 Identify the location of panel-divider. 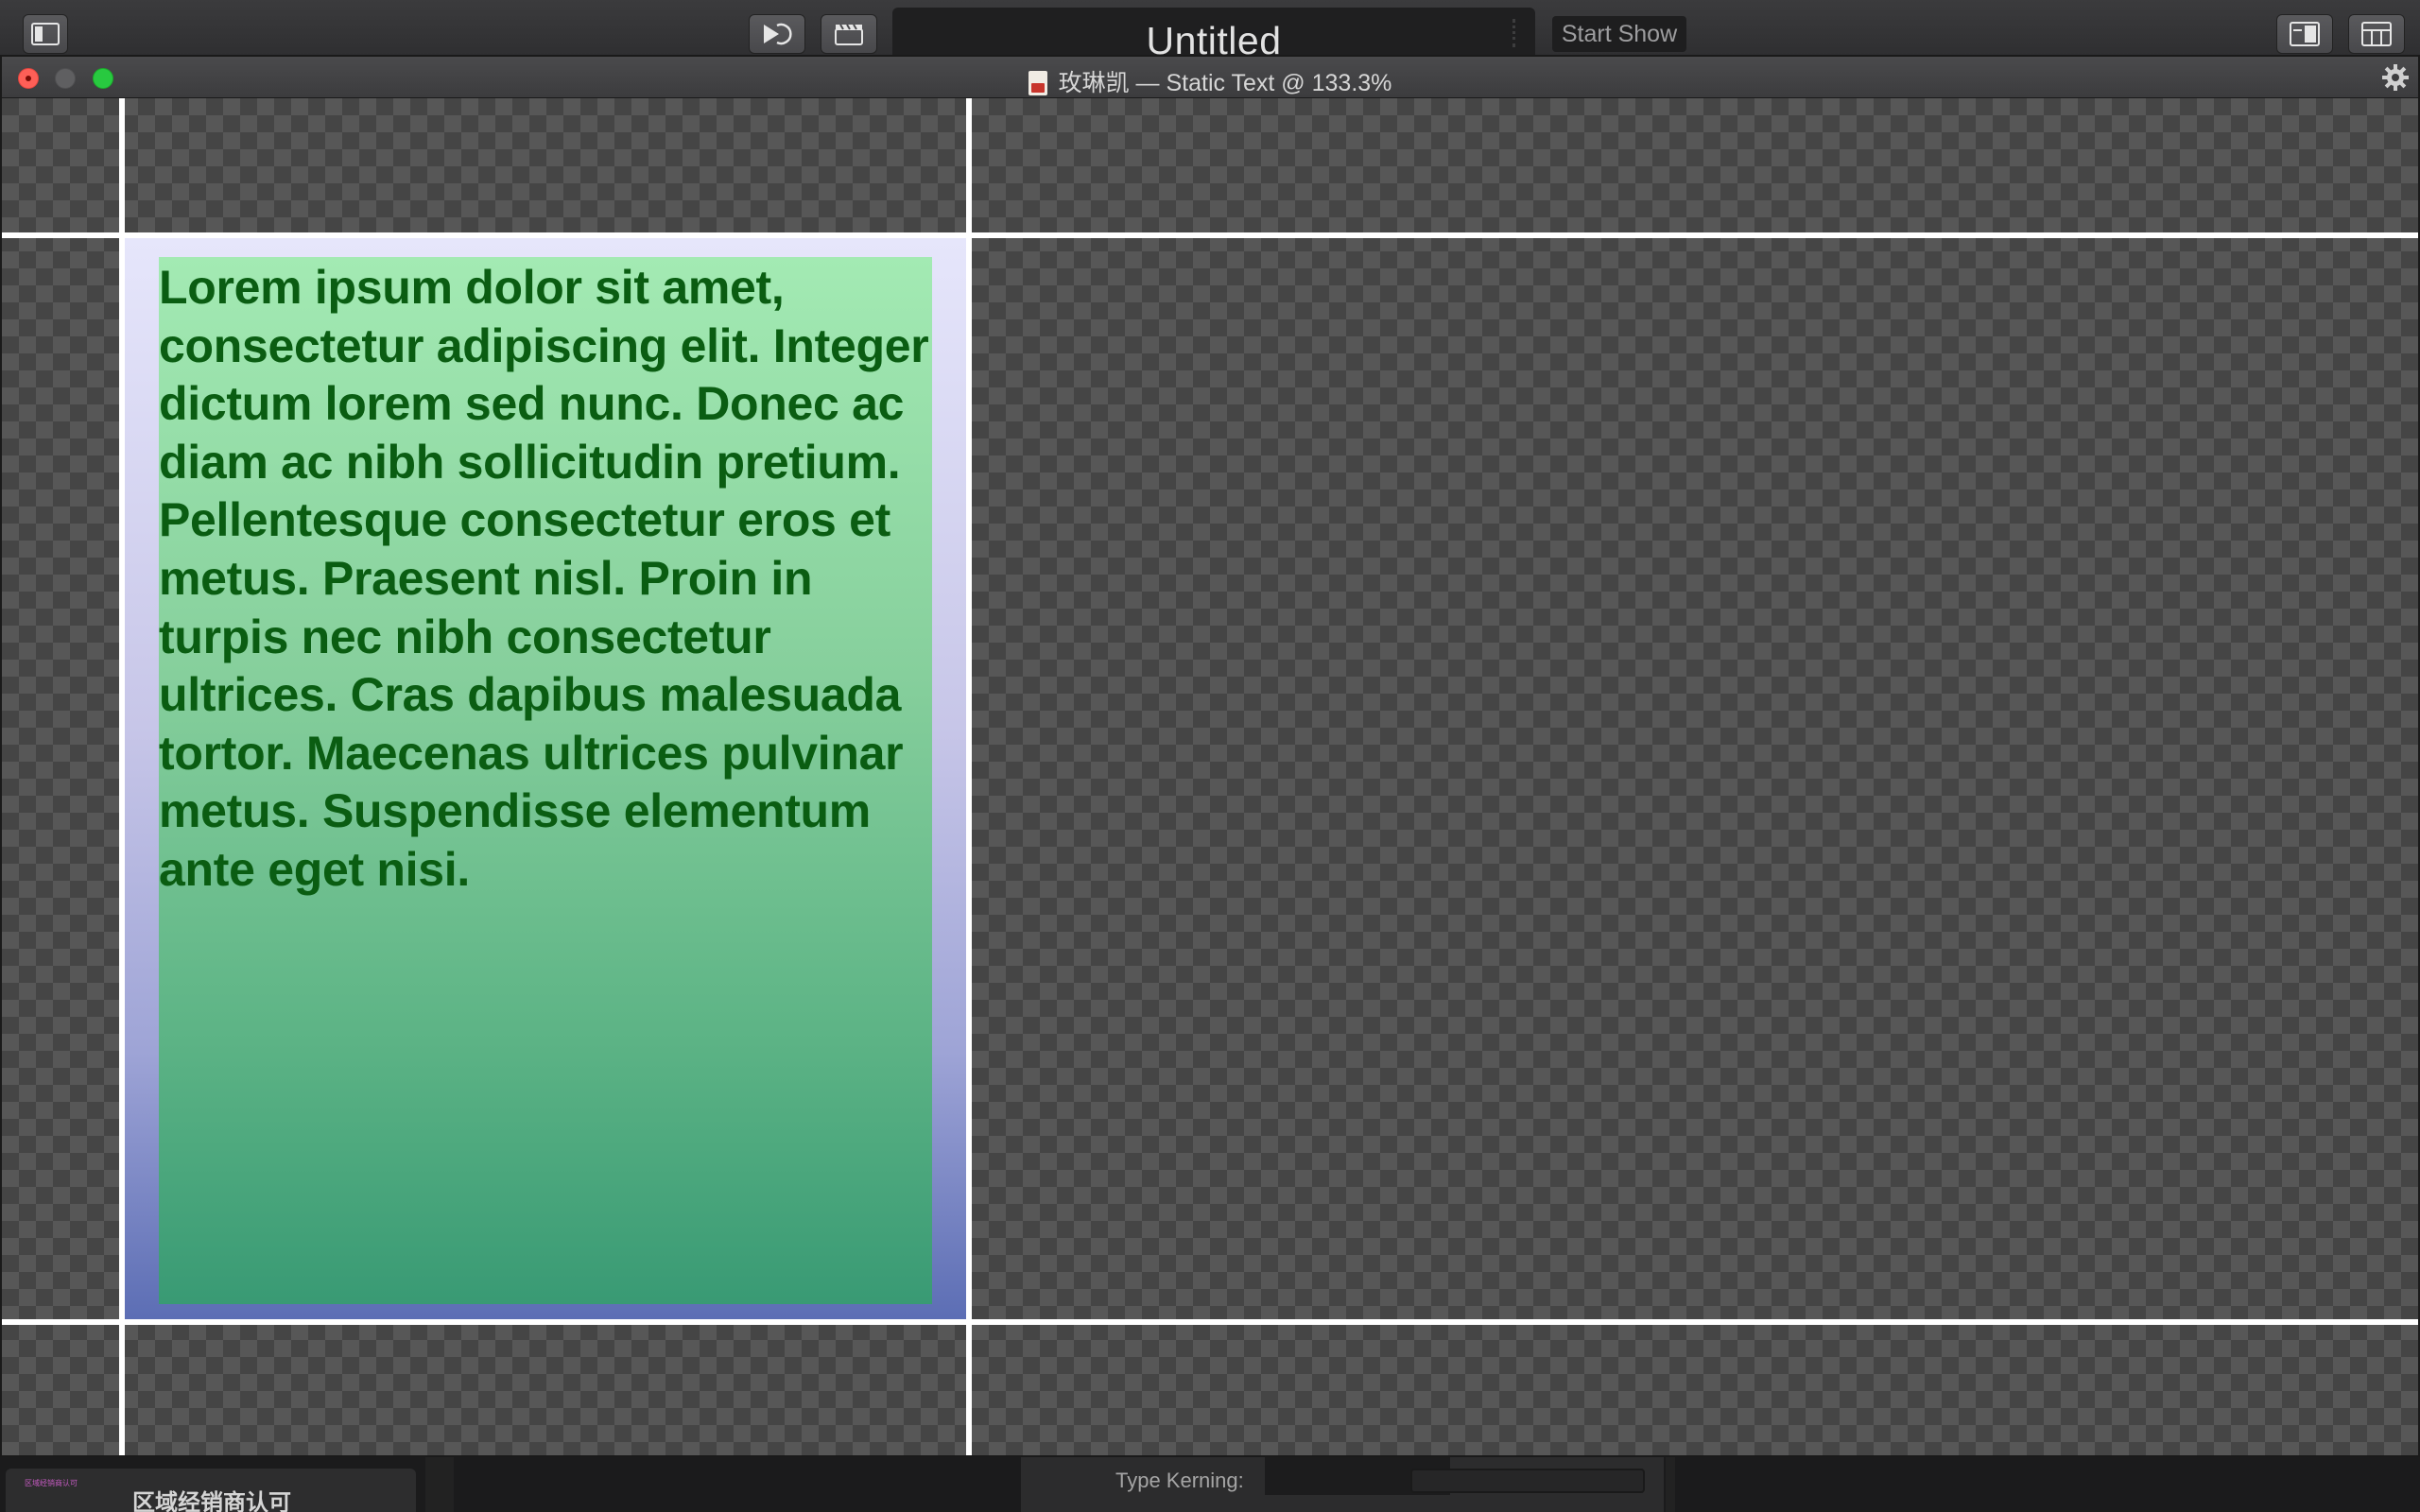
(439, 1484).